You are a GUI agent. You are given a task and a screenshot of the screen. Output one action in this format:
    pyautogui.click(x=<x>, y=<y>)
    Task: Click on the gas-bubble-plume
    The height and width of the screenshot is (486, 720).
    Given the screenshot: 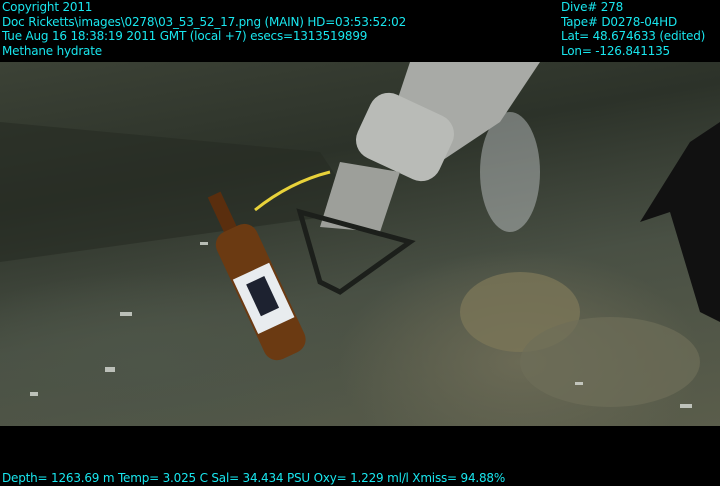 What is the action you would take?
    pyautogui.click(x=510, y=172)
    